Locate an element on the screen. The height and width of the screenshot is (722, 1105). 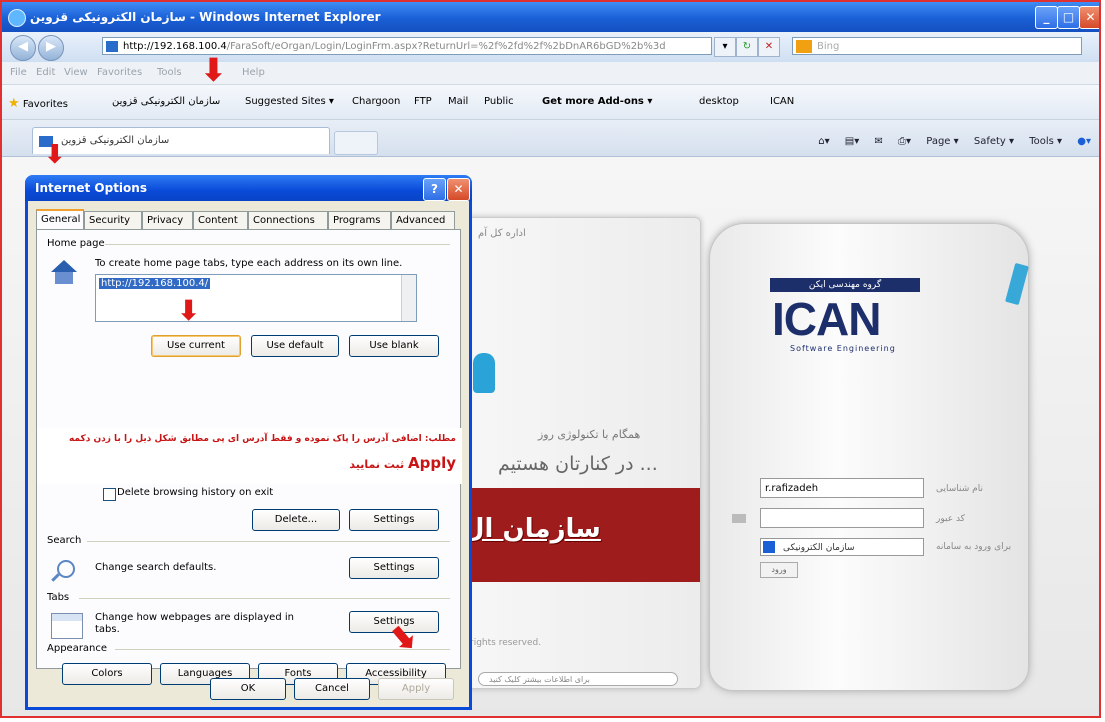
textarea-scrollbar is located at coordinates (408, 298).